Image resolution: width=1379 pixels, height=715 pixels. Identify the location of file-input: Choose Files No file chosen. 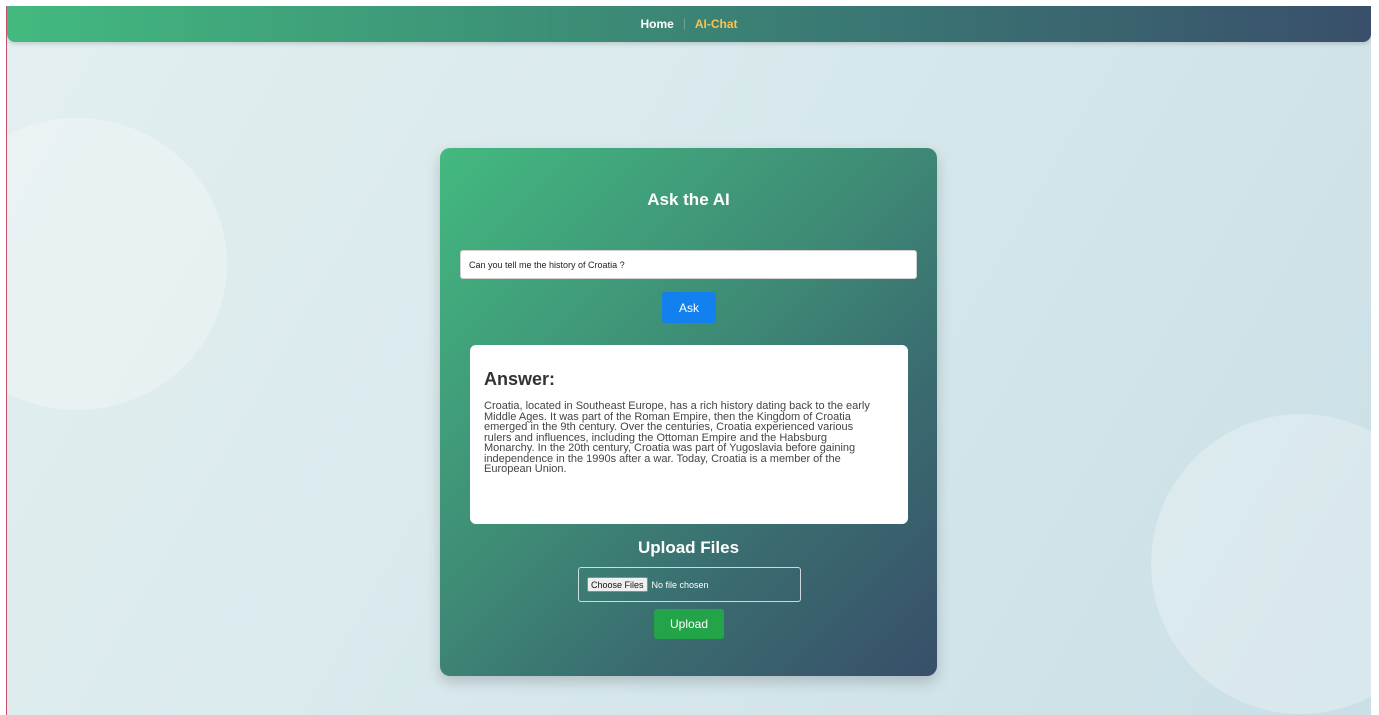
(689, 584).